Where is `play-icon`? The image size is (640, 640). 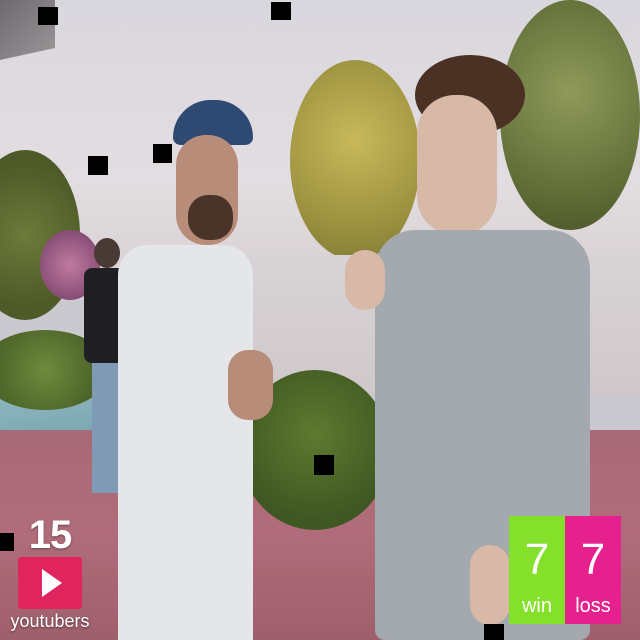 play-icon is located at coordinates (52, 583).